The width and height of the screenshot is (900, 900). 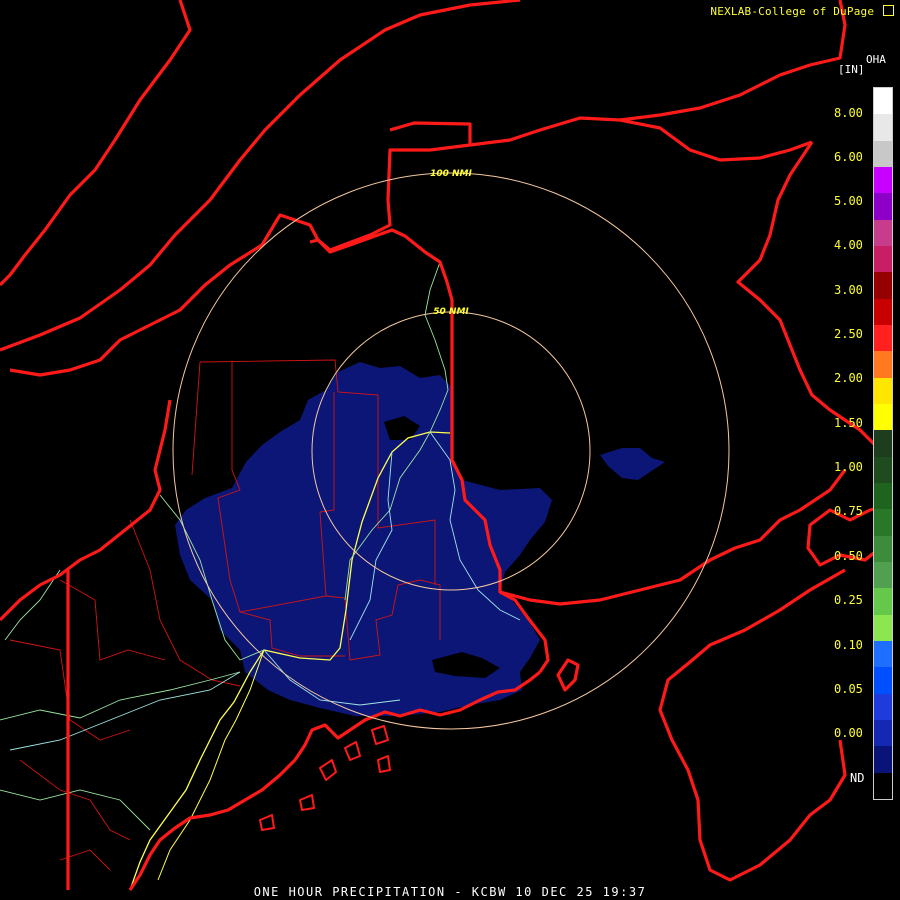 I want to click on legend-label: 3.00, so click(x=848, y=290).